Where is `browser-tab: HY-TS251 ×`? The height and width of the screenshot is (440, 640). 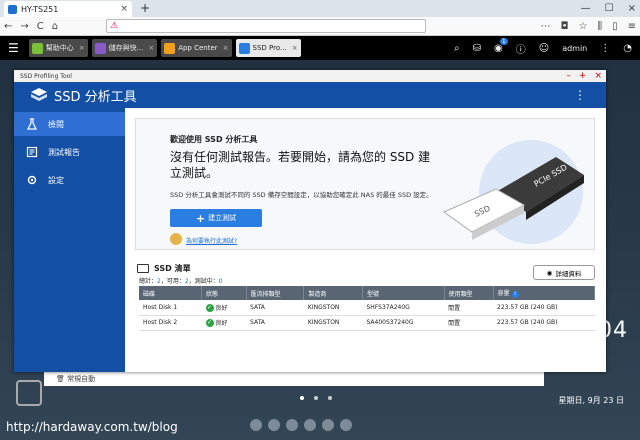
browser-tab: HY-TS251 × is located at coordinates (68, 9).